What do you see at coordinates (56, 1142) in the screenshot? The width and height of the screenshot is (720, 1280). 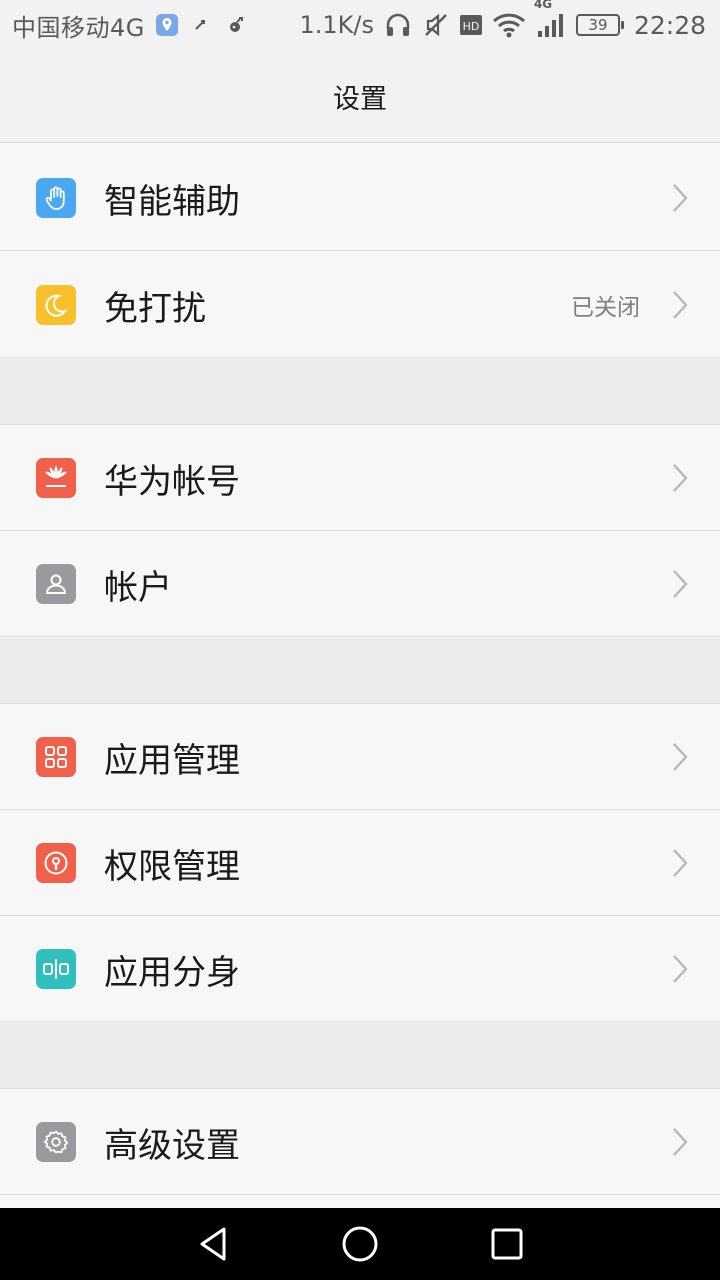 I see `gear-icon` at bounding box center [56, 1142].